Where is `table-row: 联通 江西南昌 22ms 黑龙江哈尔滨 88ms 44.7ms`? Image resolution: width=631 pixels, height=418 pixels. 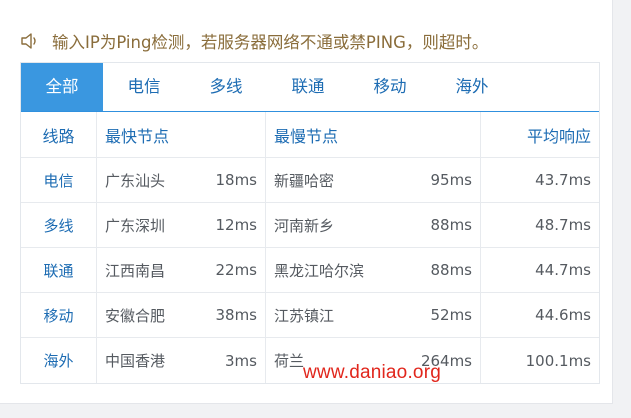
table-row: 联通 江西南昌 22ms 黑龙江哈尔滨 88ms 44.7ms is located at coordinates (310, 270).